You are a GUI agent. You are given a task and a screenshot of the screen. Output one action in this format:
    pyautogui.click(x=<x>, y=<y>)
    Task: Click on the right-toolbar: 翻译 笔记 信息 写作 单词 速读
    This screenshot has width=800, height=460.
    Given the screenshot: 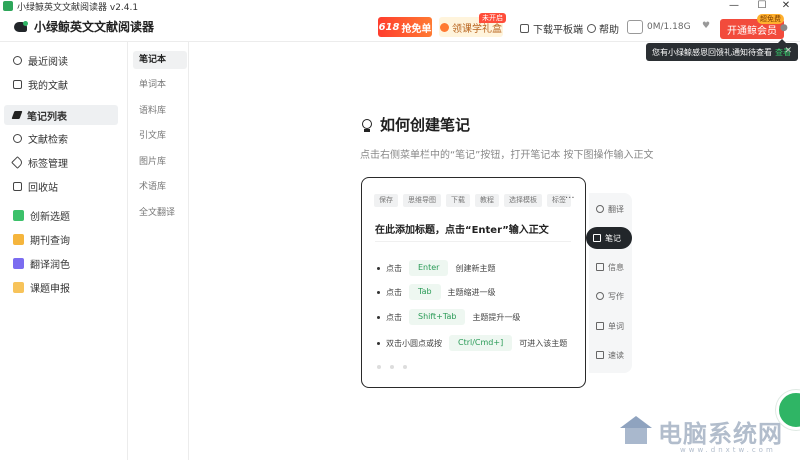 What is the action you would take?
    pyautogui.click(x=609, y=283)
    